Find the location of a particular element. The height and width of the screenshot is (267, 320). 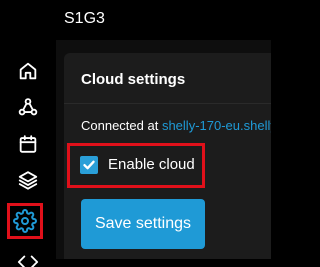

connected-host-link: shelly-170-eu.shelly is located at coordinates (216, 125).